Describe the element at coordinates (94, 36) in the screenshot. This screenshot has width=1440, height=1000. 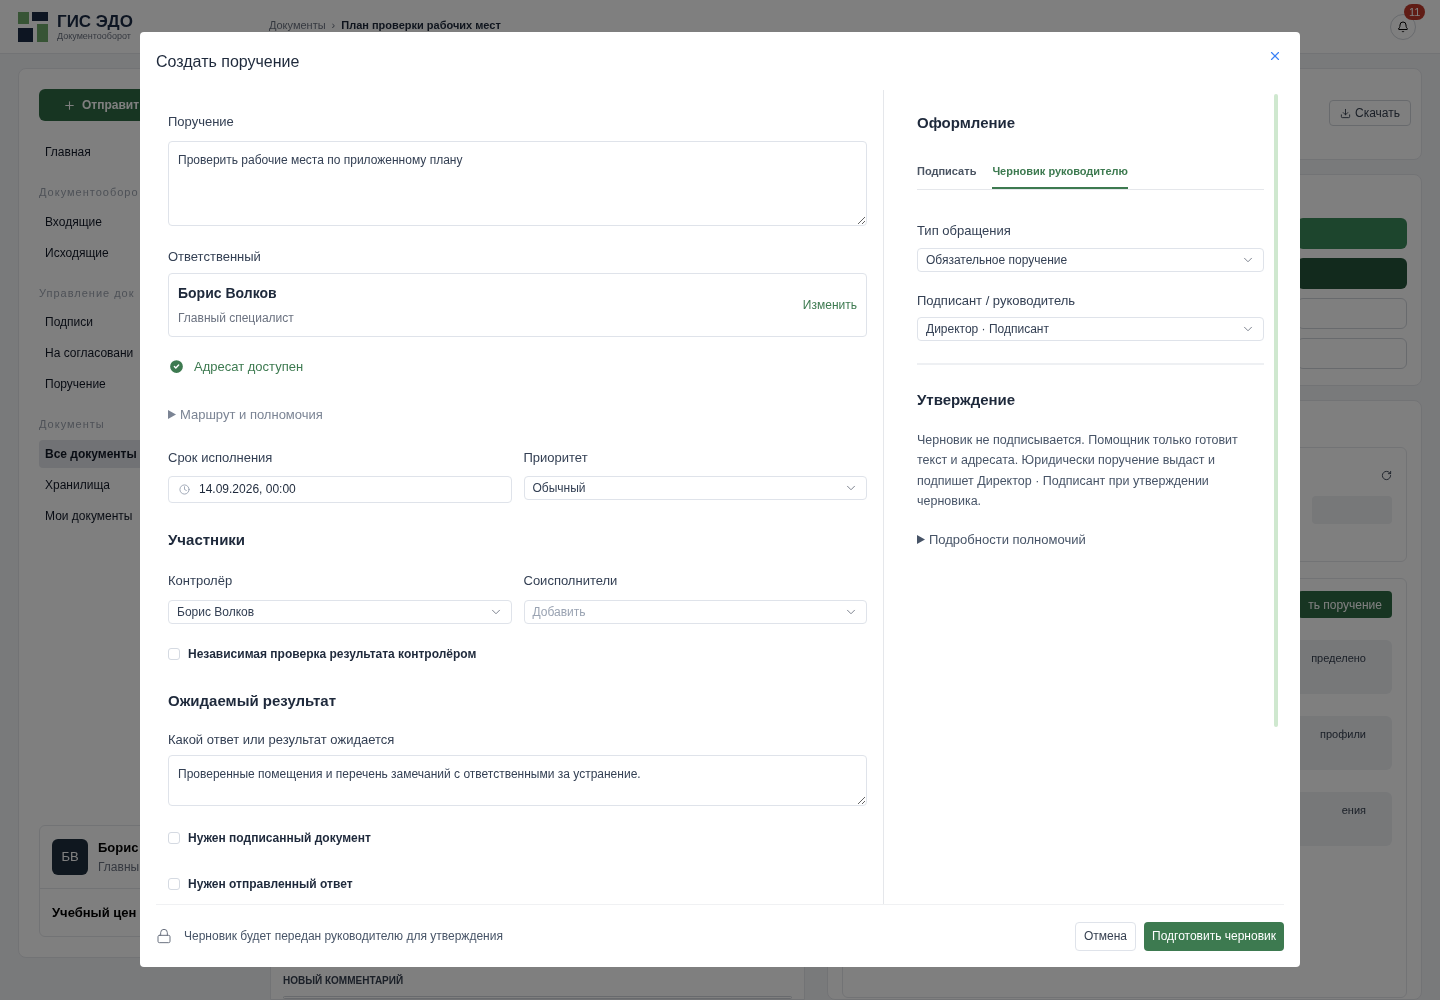
I see `logo-subtitle: Документооборот` at that location.